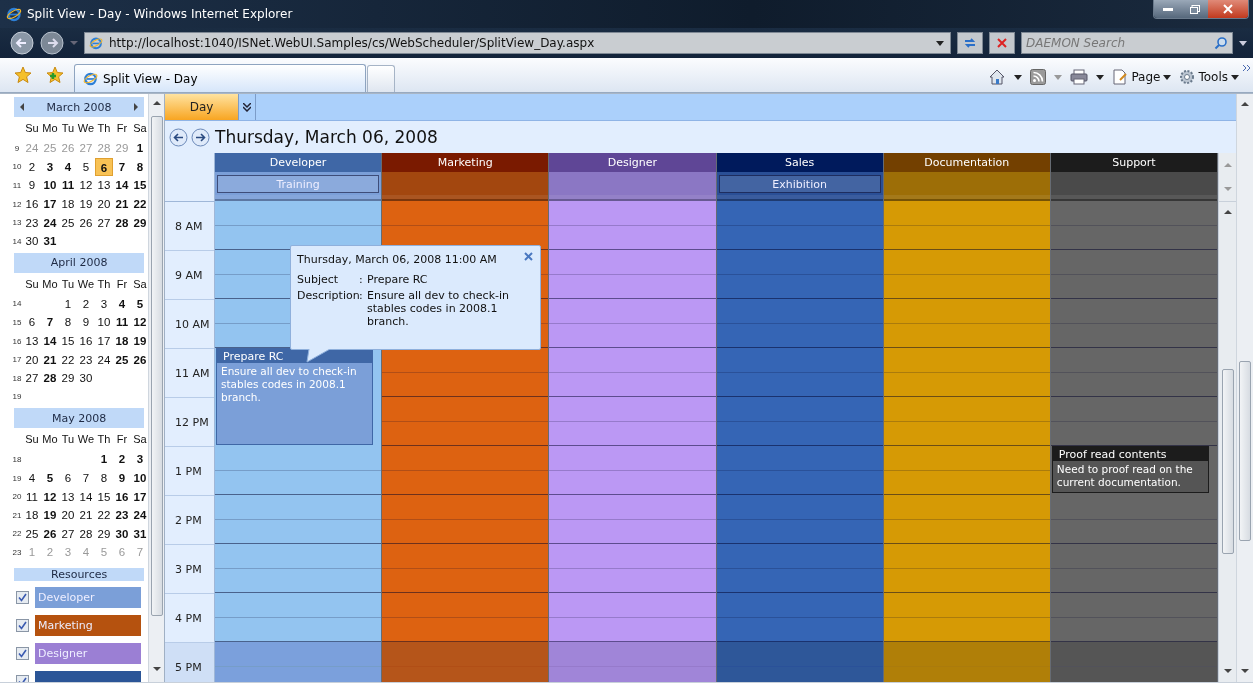  I want to click on scroll-down-icon, so click(156, 669).